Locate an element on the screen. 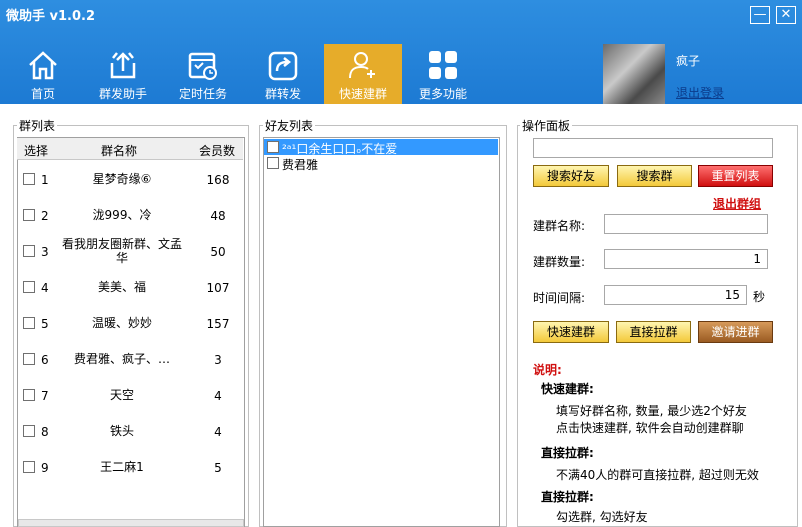 The image size is (802, 527). table-row: 4 美美、福 107 is located at coordinates (130, 287).